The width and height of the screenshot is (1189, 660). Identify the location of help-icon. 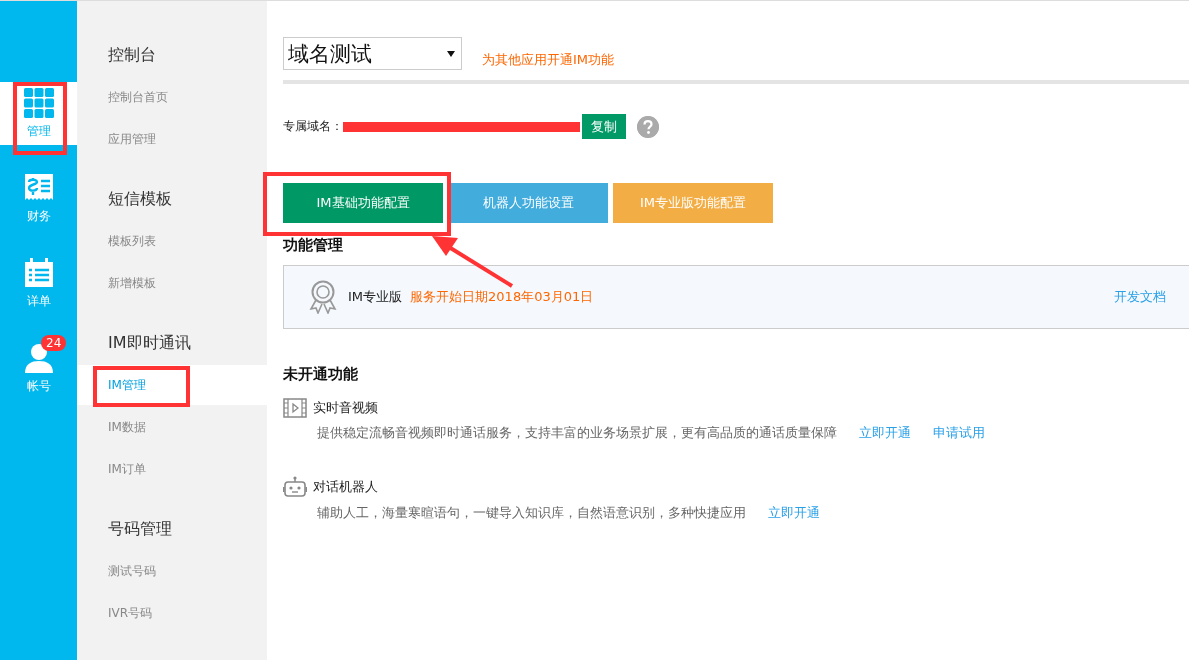
(648, 126).